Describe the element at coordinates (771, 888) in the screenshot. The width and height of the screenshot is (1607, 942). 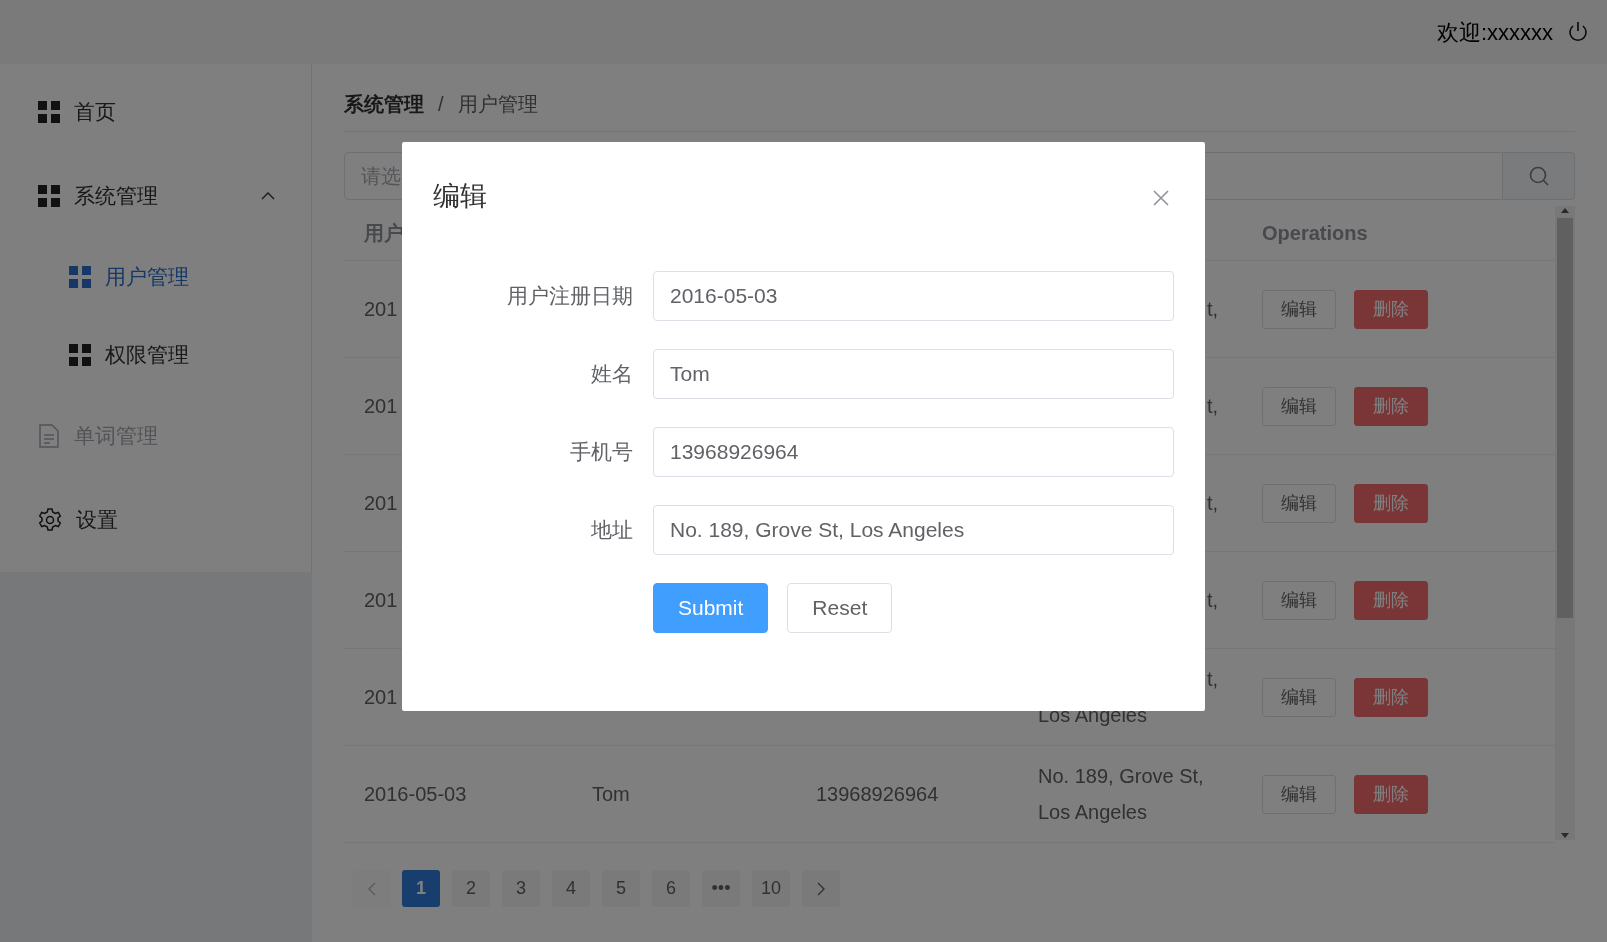
I see `page-button: 10` at that location.